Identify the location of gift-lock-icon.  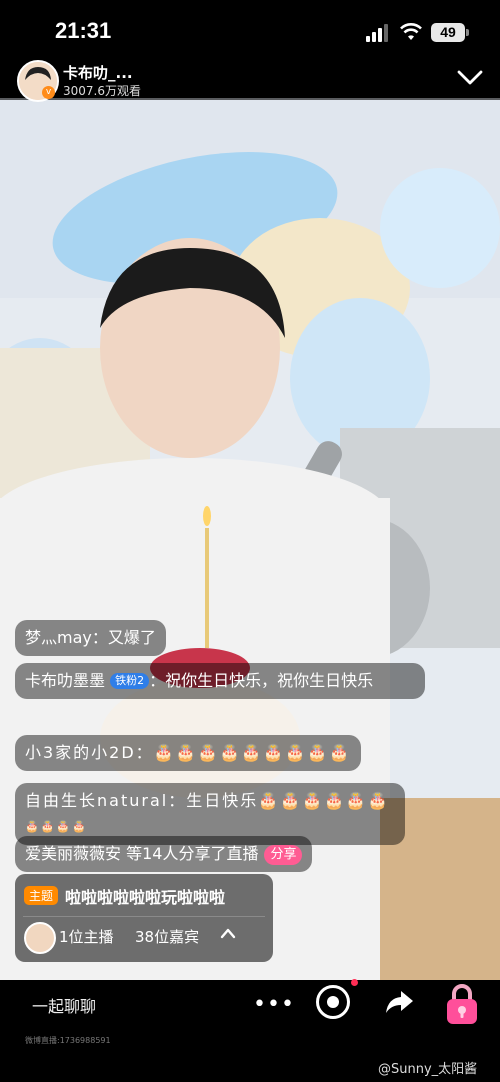
(462, 1004).